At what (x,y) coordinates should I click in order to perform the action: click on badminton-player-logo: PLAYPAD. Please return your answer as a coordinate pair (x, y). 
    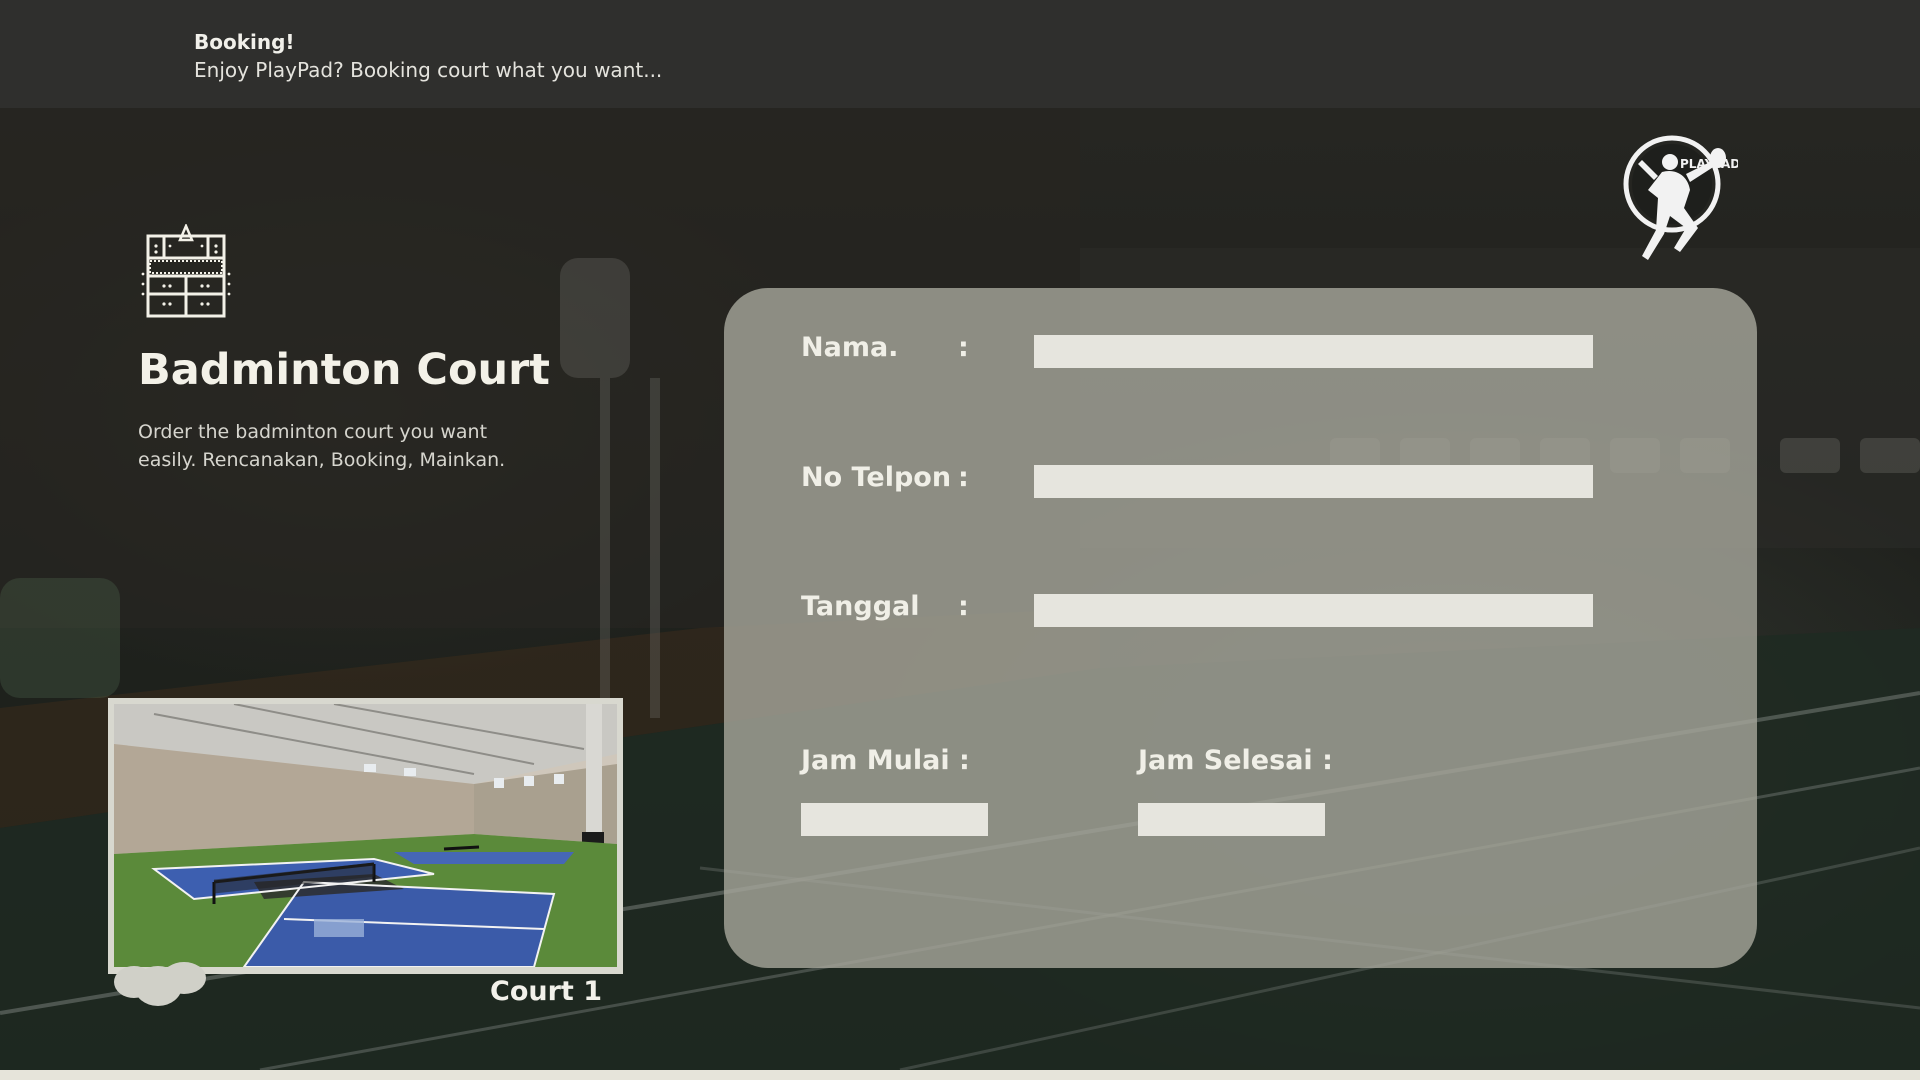
    Looking at the image, I should click on (1679, 205).